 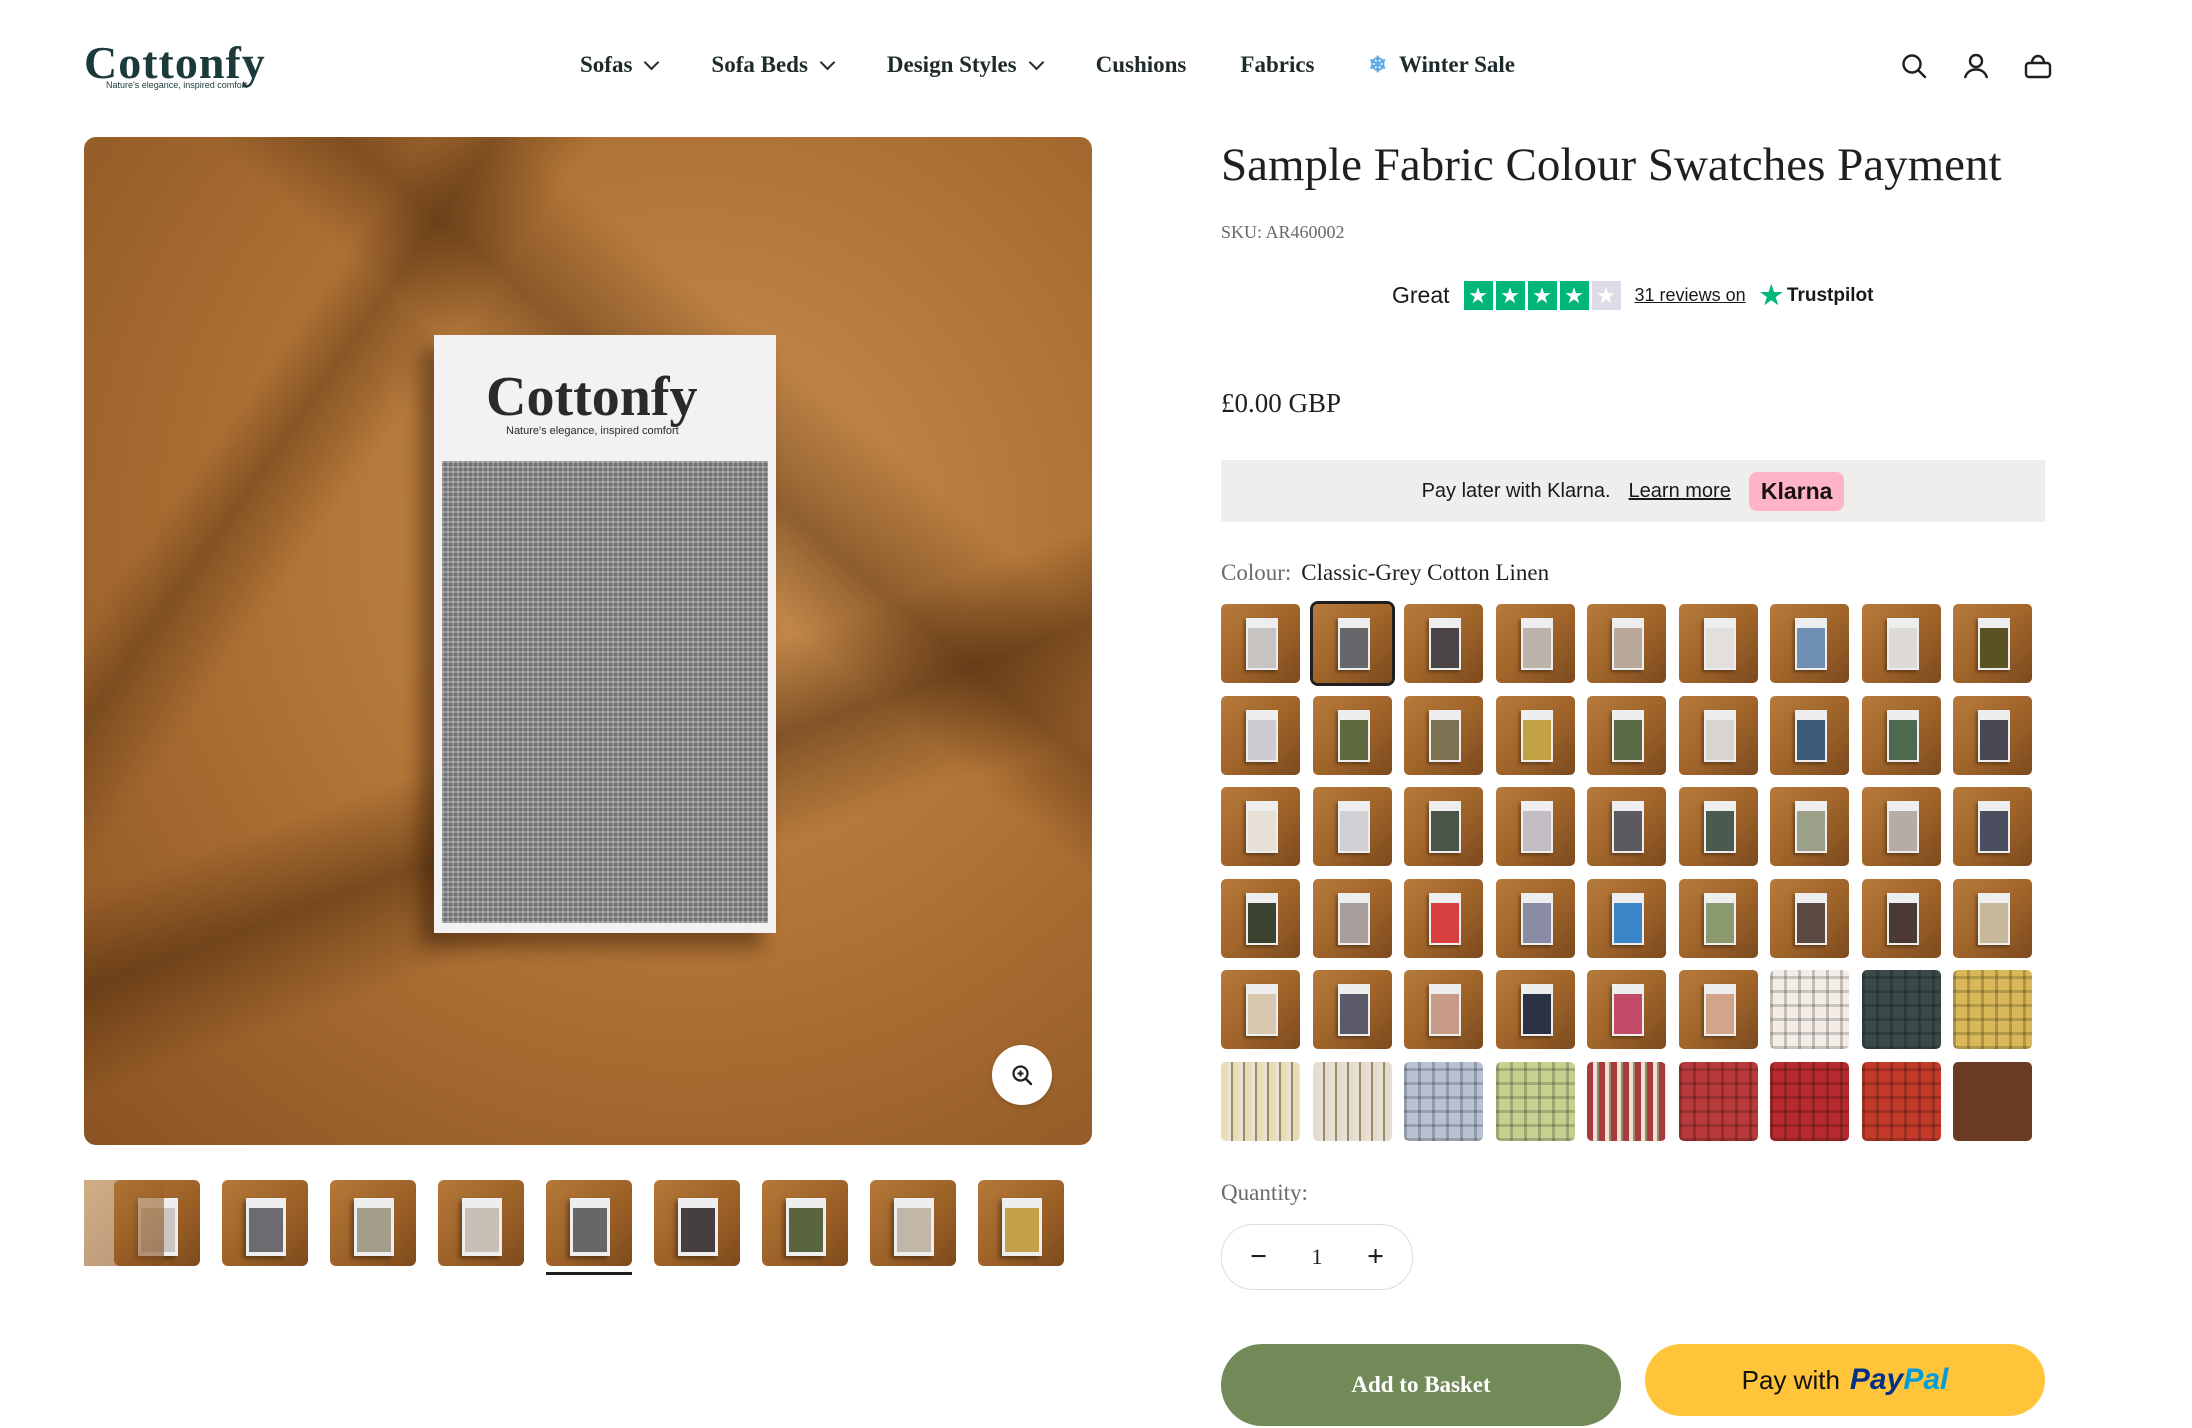 What do you see at coordinates (1976, 66) in the screenshot?
I see `account-icon` at bounding box center [1976, 66].